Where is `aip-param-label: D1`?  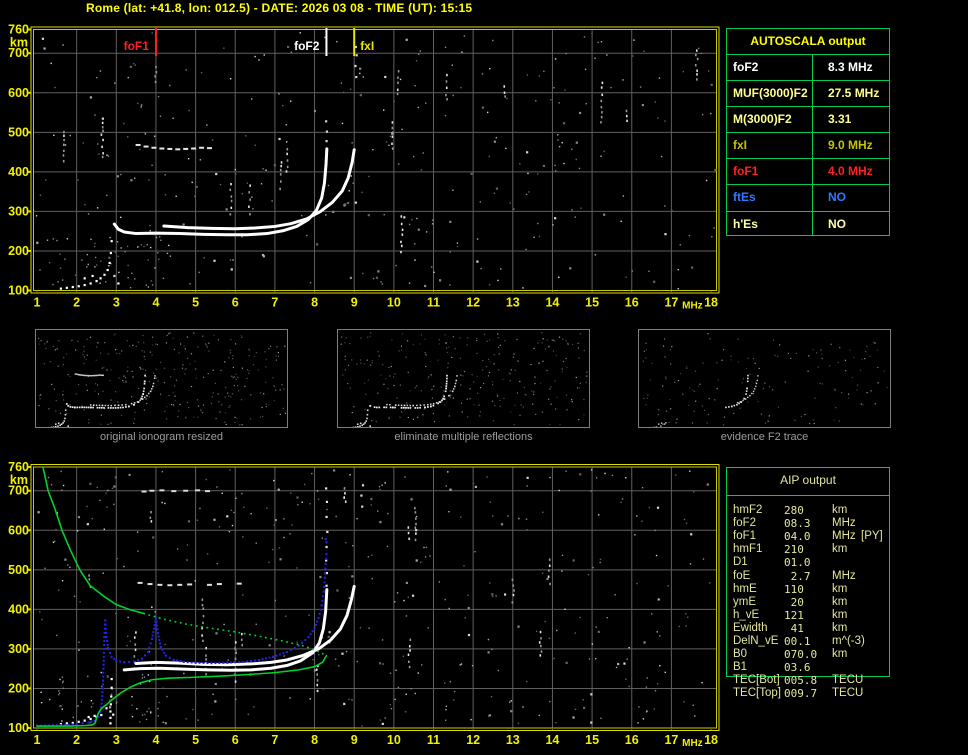
aip-param-label: D1 is located at coordinates (740, 562).